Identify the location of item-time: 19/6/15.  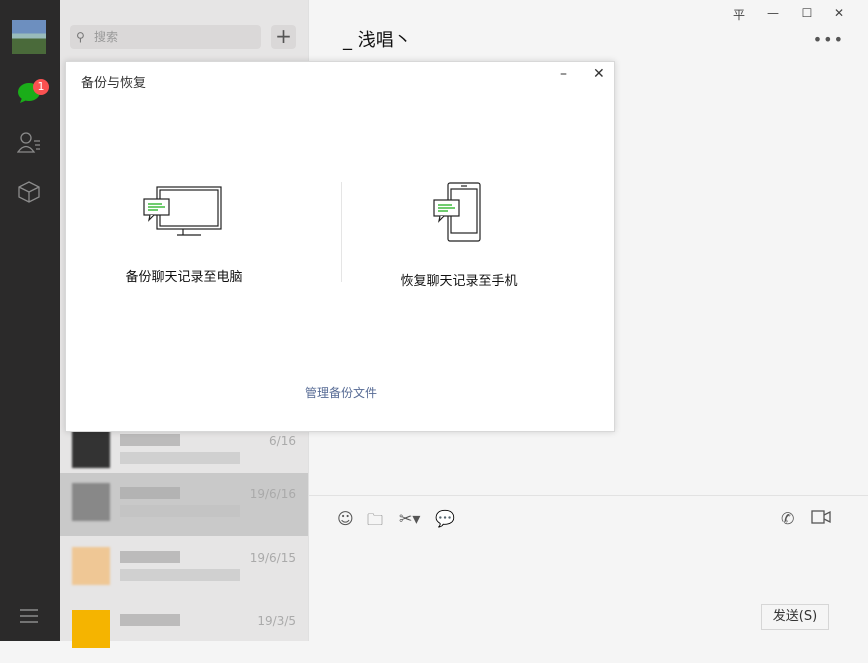
(272, 558).